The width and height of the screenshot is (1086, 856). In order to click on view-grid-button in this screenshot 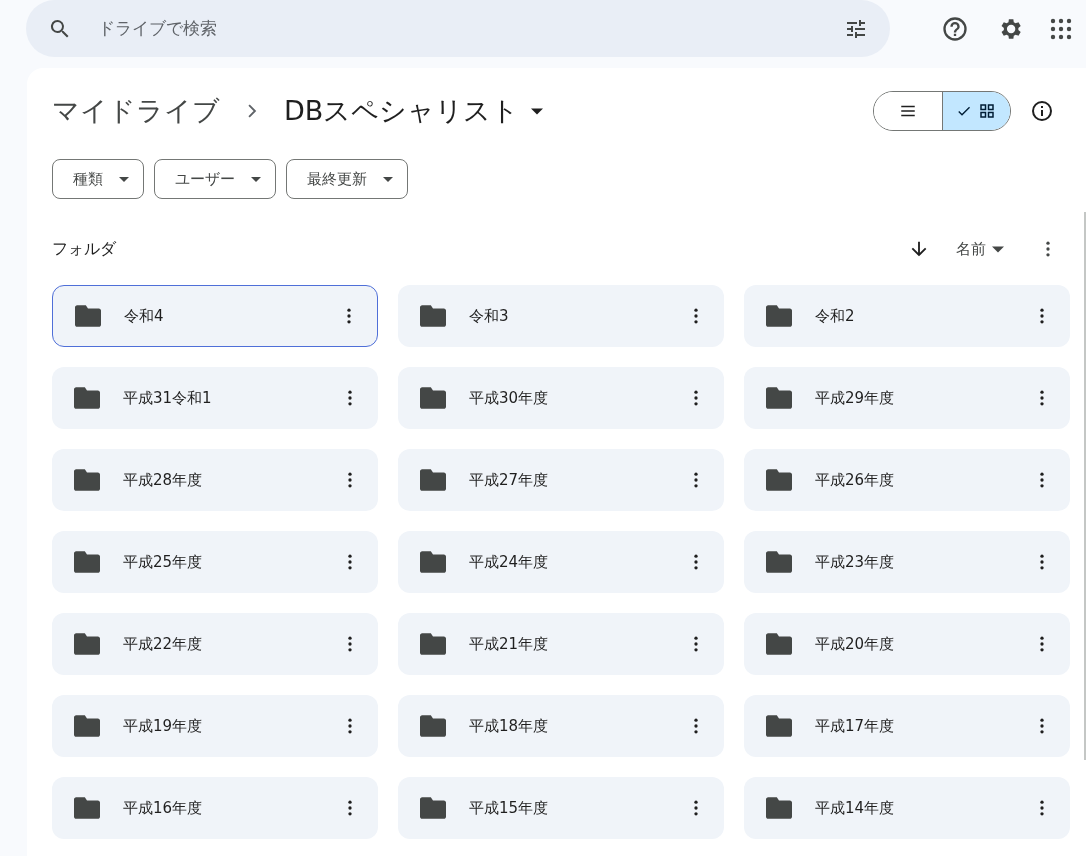, I will do `click(975, 111)`.